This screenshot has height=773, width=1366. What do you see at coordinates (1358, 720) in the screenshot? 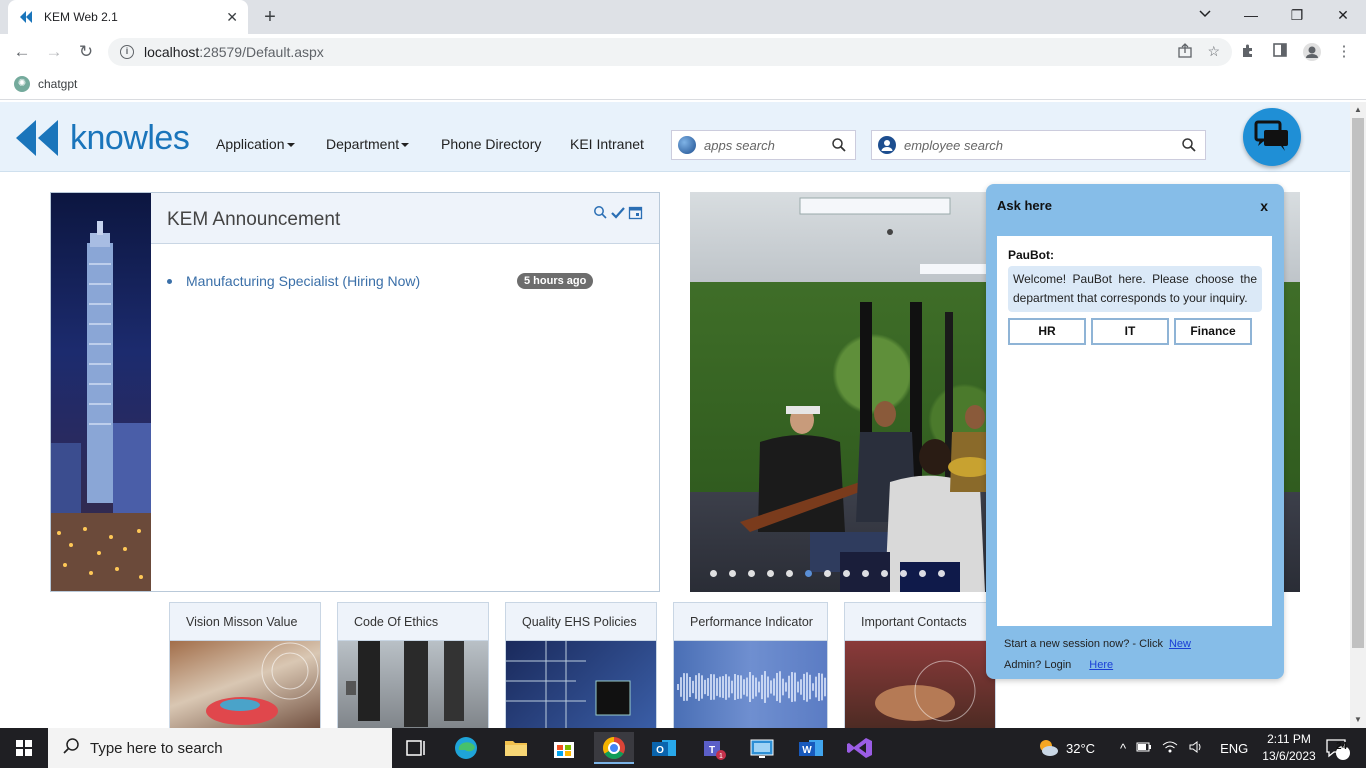
I see `scroll-down-icon: ▼` at bounding box center [1358, 720].